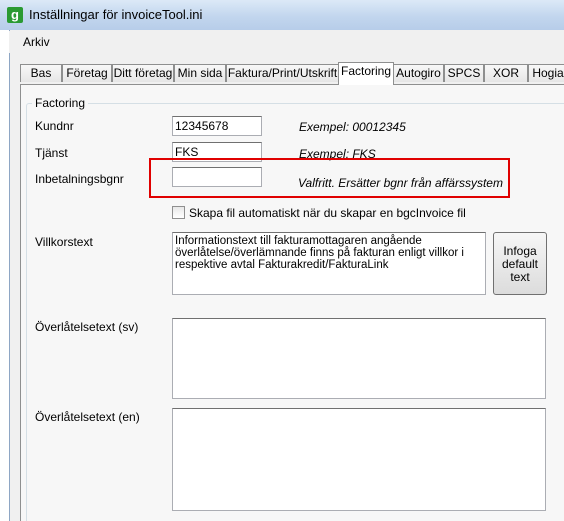  I want to click on window-title: Inställningar för invoiceTool.ini, so click(116, 14).